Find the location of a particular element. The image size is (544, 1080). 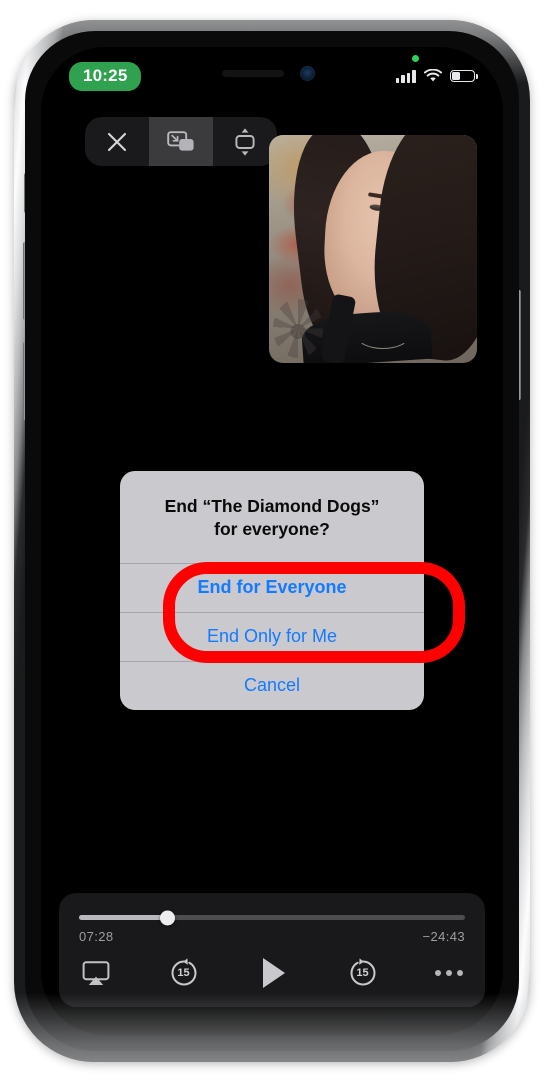

airplay-button is located at coordinates (96, 973).